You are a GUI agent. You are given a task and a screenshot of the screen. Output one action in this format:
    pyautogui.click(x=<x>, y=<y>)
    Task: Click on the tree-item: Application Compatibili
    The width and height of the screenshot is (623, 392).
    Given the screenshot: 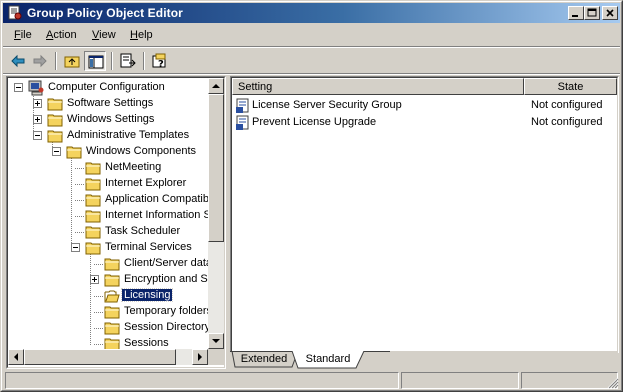 What is the action you would take?
    pyautogui.click(x=112, y=200)
    